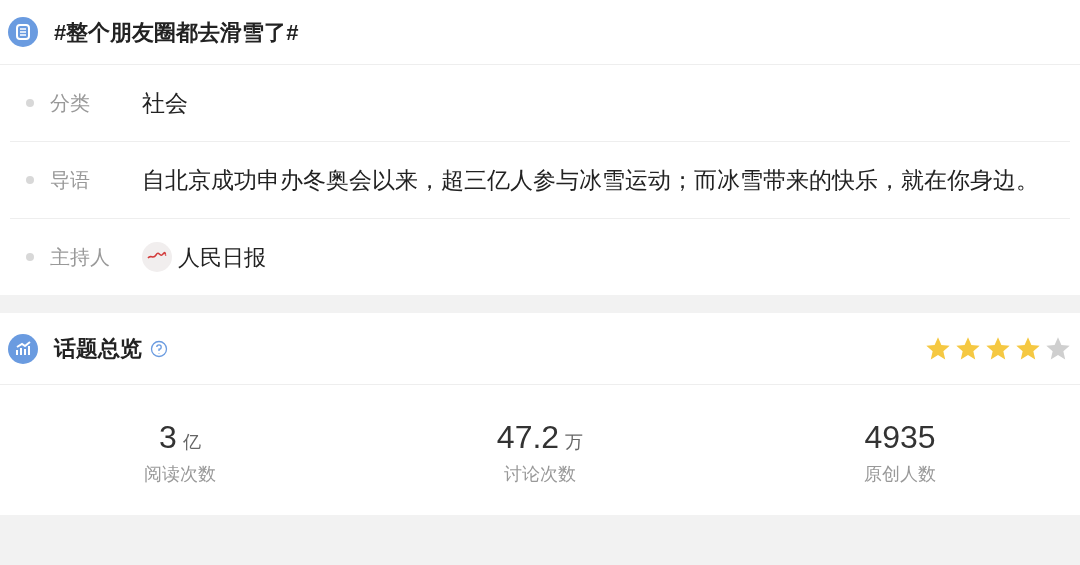 This screenshot has width=1080, height=565. What do you see at coordinates (80, 257) in the screenshot?
I see `field-label: 主持人` at bounding box center [80, 257].